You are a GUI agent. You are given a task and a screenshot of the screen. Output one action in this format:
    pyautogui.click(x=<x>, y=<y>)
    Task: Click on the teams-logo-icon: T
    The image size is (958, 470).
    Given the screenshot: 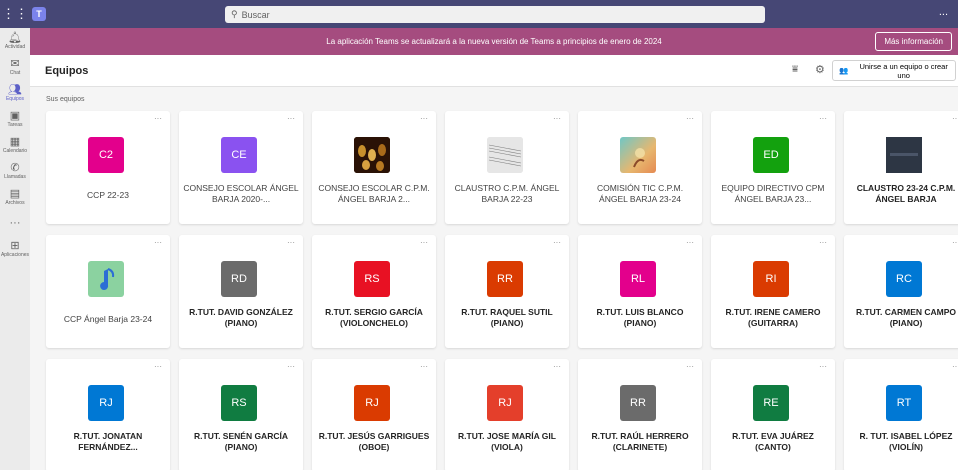 What is the action you would take?
    pyautogui.click(x=39, y=14)
    